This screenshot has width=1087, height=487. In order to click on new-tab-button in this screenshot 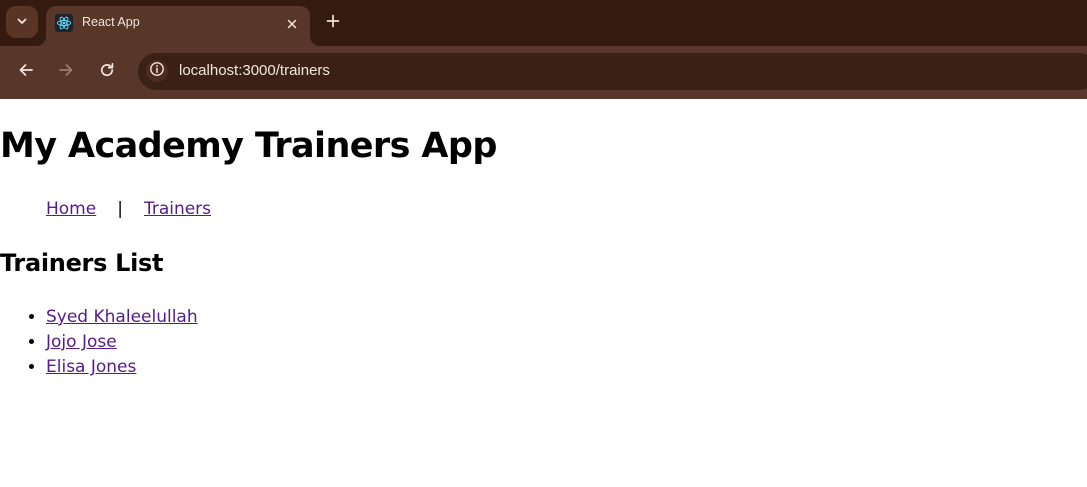, I will do `click(333, 23)`.